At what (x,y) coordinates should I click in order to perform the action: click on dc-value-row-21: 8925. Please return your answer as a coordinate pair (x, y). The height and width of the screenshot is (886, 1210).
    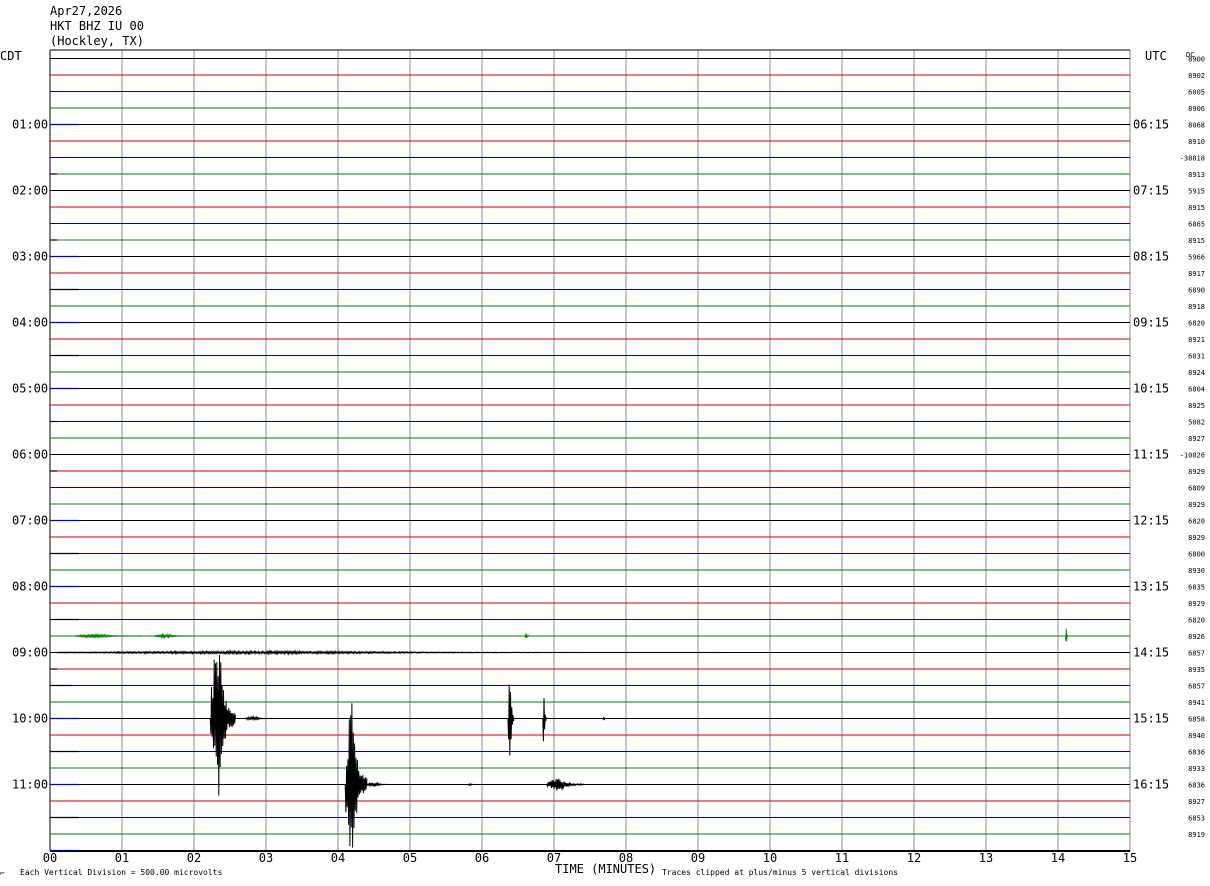
    Looking at the image, I should click on (1196, 406).